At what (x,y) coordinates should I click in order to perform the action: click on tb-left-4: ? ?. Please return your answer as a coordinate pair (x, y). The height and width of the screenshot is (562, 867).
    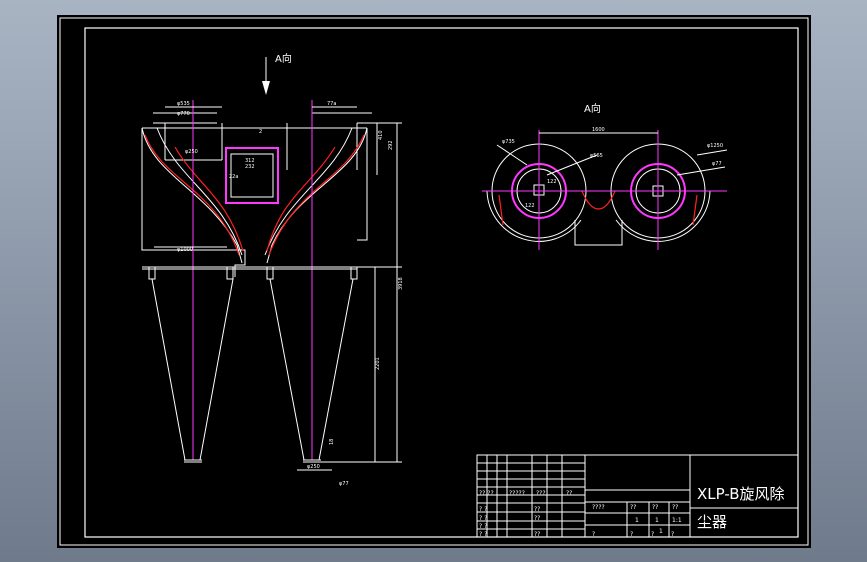
    Looking at the image, I should click on (483, 534).